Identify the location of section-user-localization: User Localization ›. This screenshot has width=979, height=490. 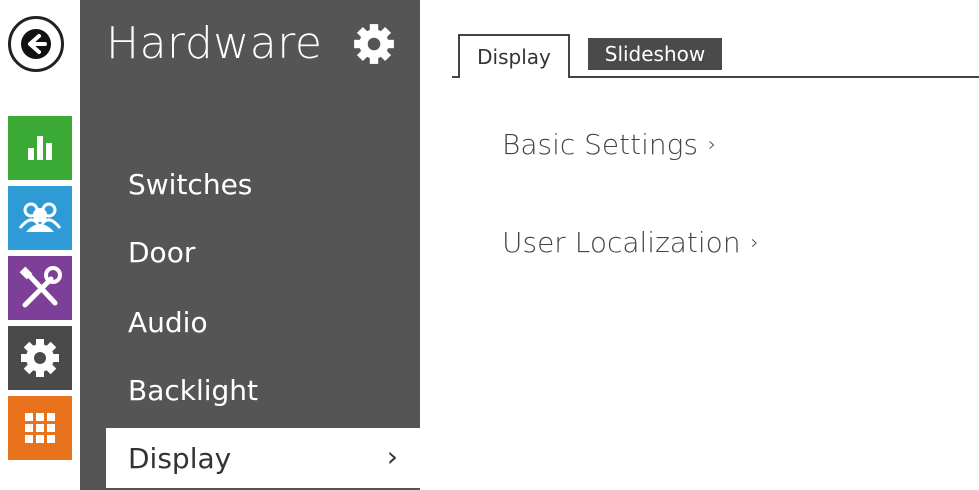
(630, 242).